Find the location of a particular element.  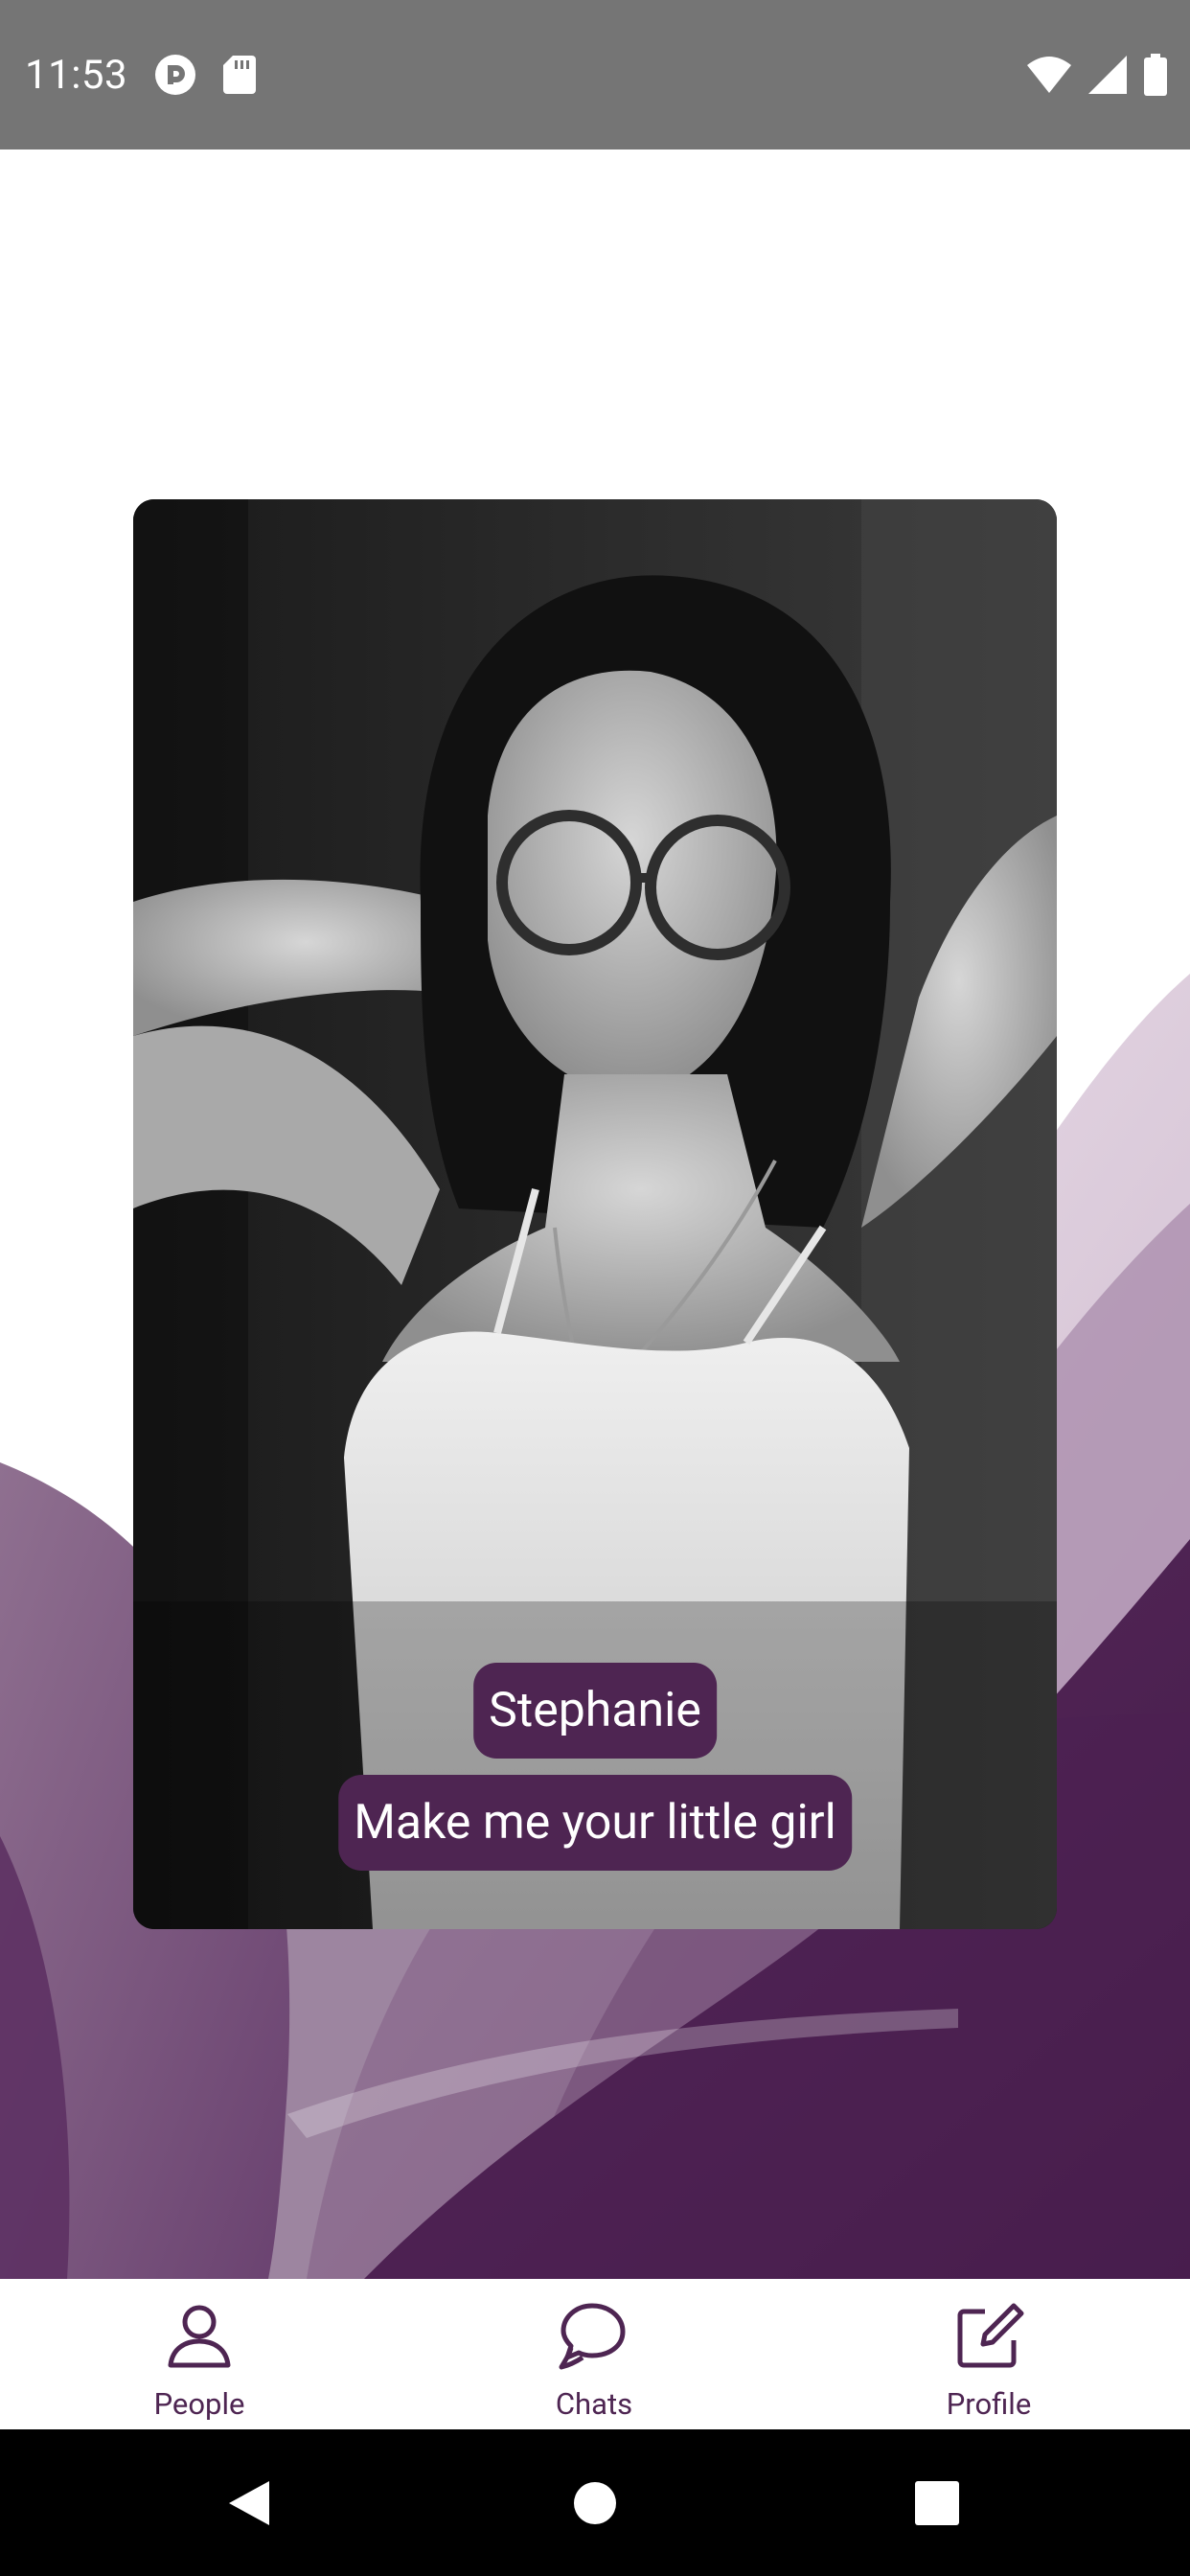

pocket-casts-icon is located at coordinates (175, 75).